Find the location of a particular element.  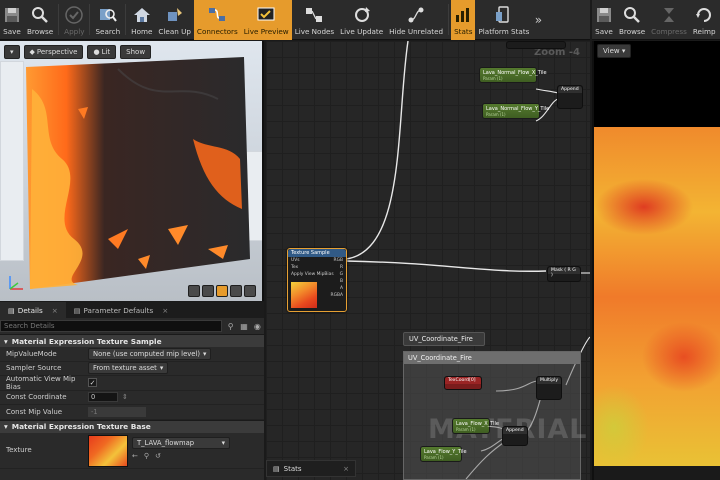

search-button: Search is located at coordinates (107, 20).